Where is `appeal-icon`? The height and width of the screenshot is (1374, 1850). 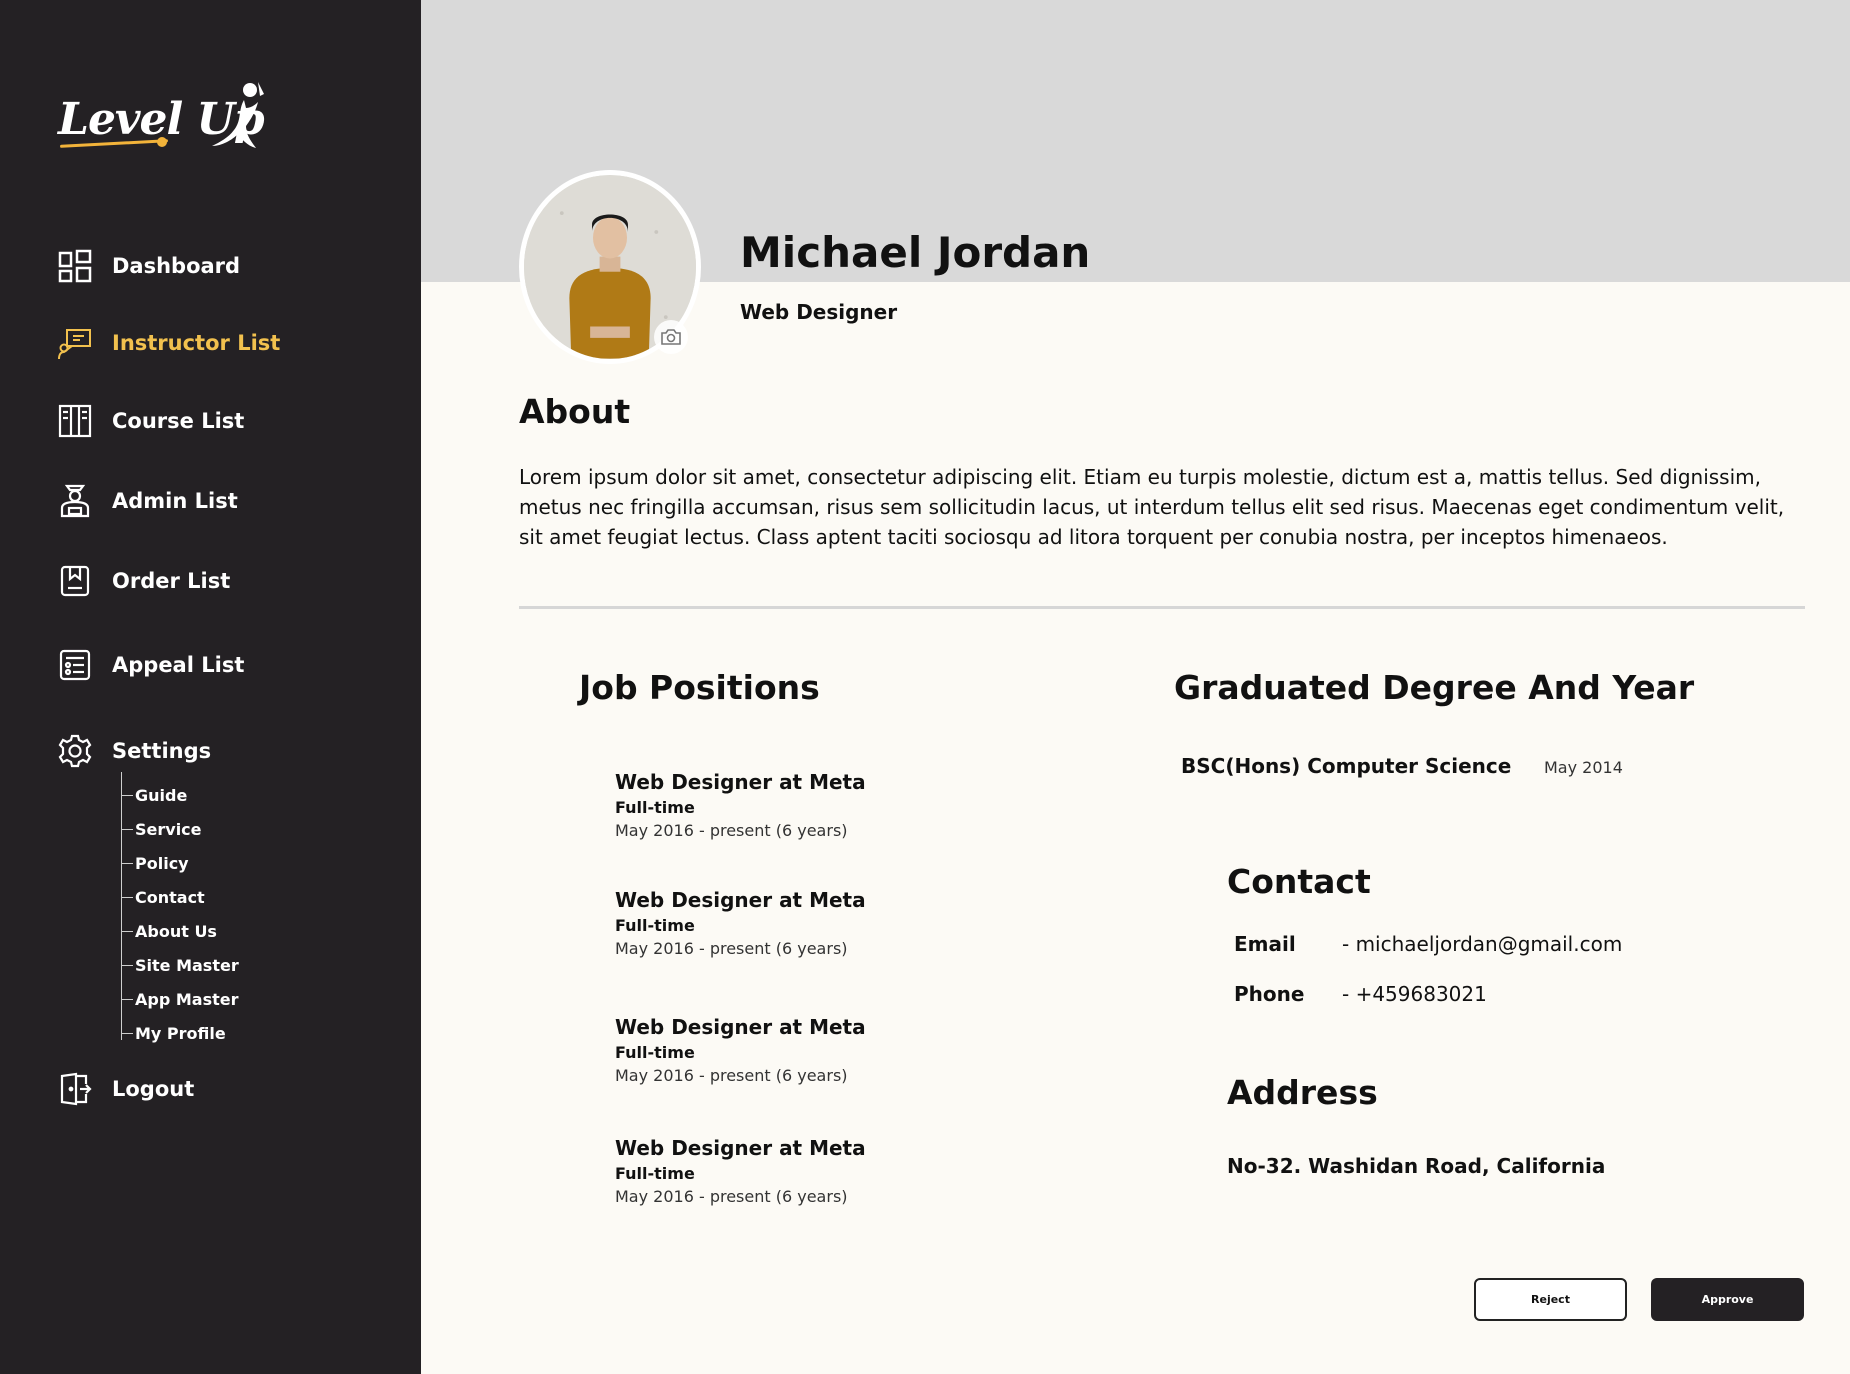 appeal-icon is located at coordinates (75, 665).